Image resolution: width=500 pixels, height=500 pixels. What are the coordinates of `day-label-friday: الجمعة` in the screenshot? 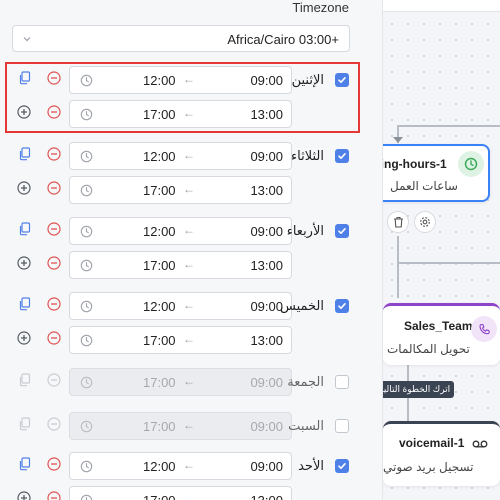 It's located at (305, 381).